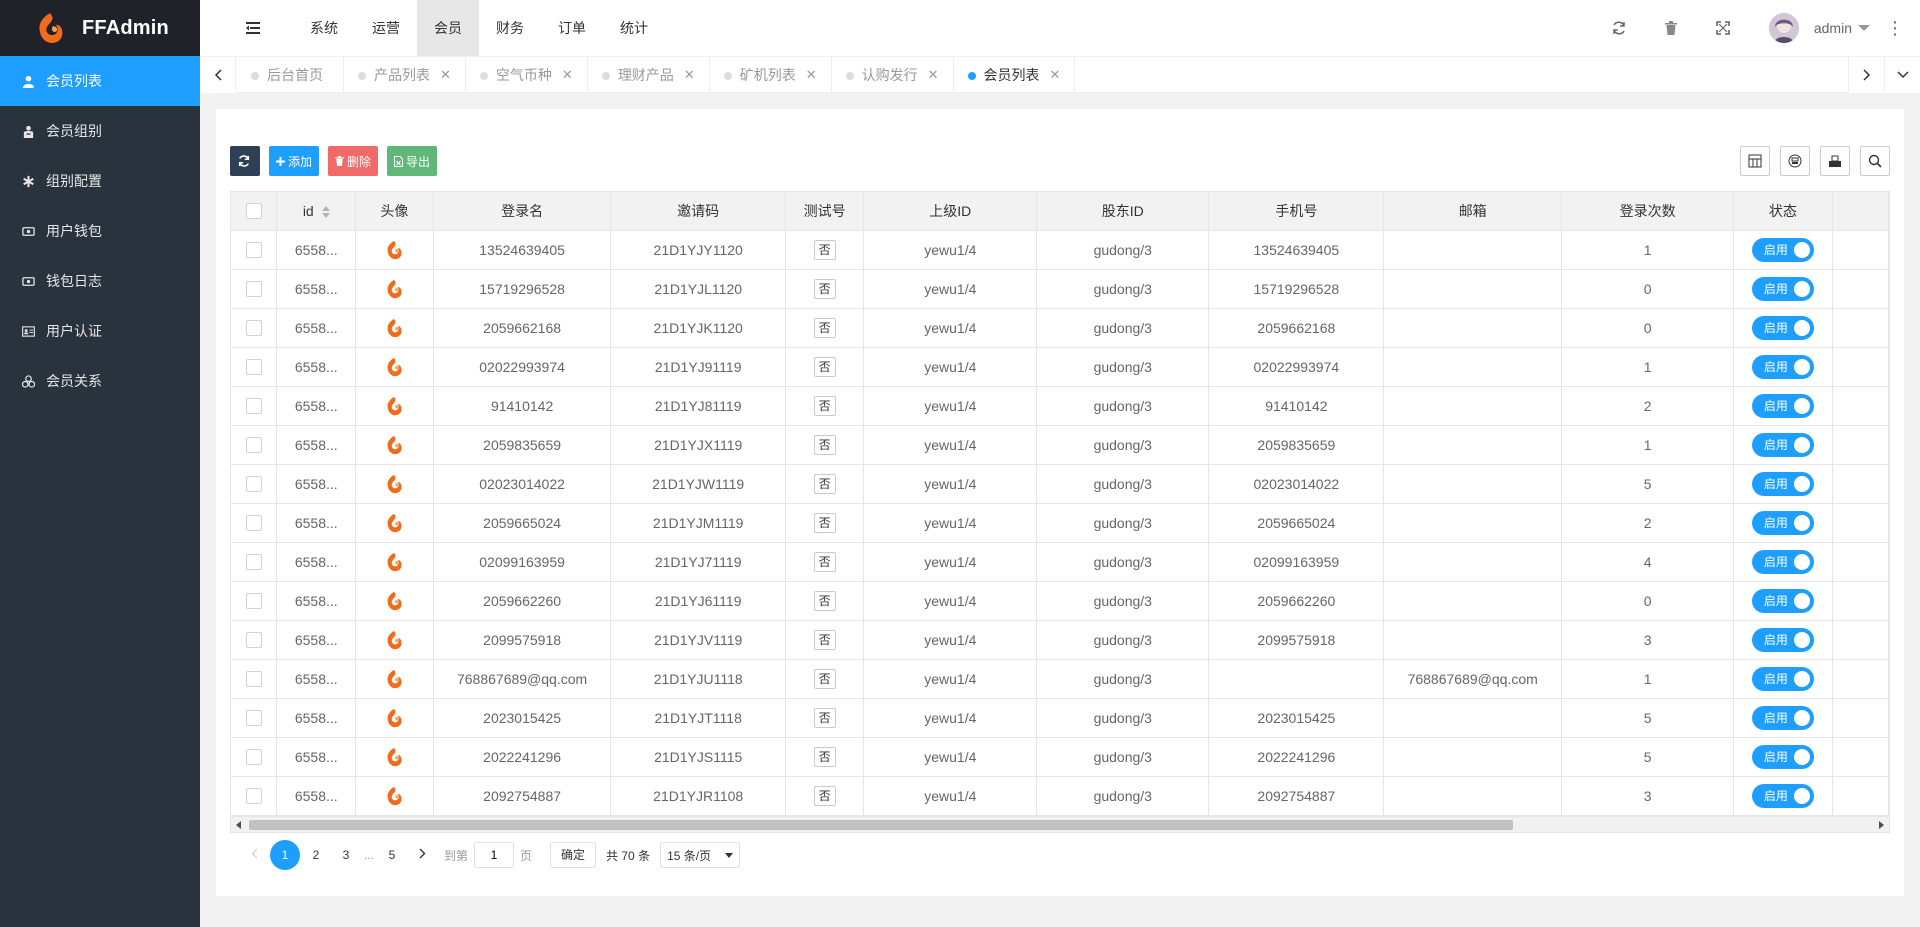 The width and height of the screenshot is (1920, 927). Describe the element at coordinates (1671, 28) in the screenshot. I see `trash-icon` at that location.